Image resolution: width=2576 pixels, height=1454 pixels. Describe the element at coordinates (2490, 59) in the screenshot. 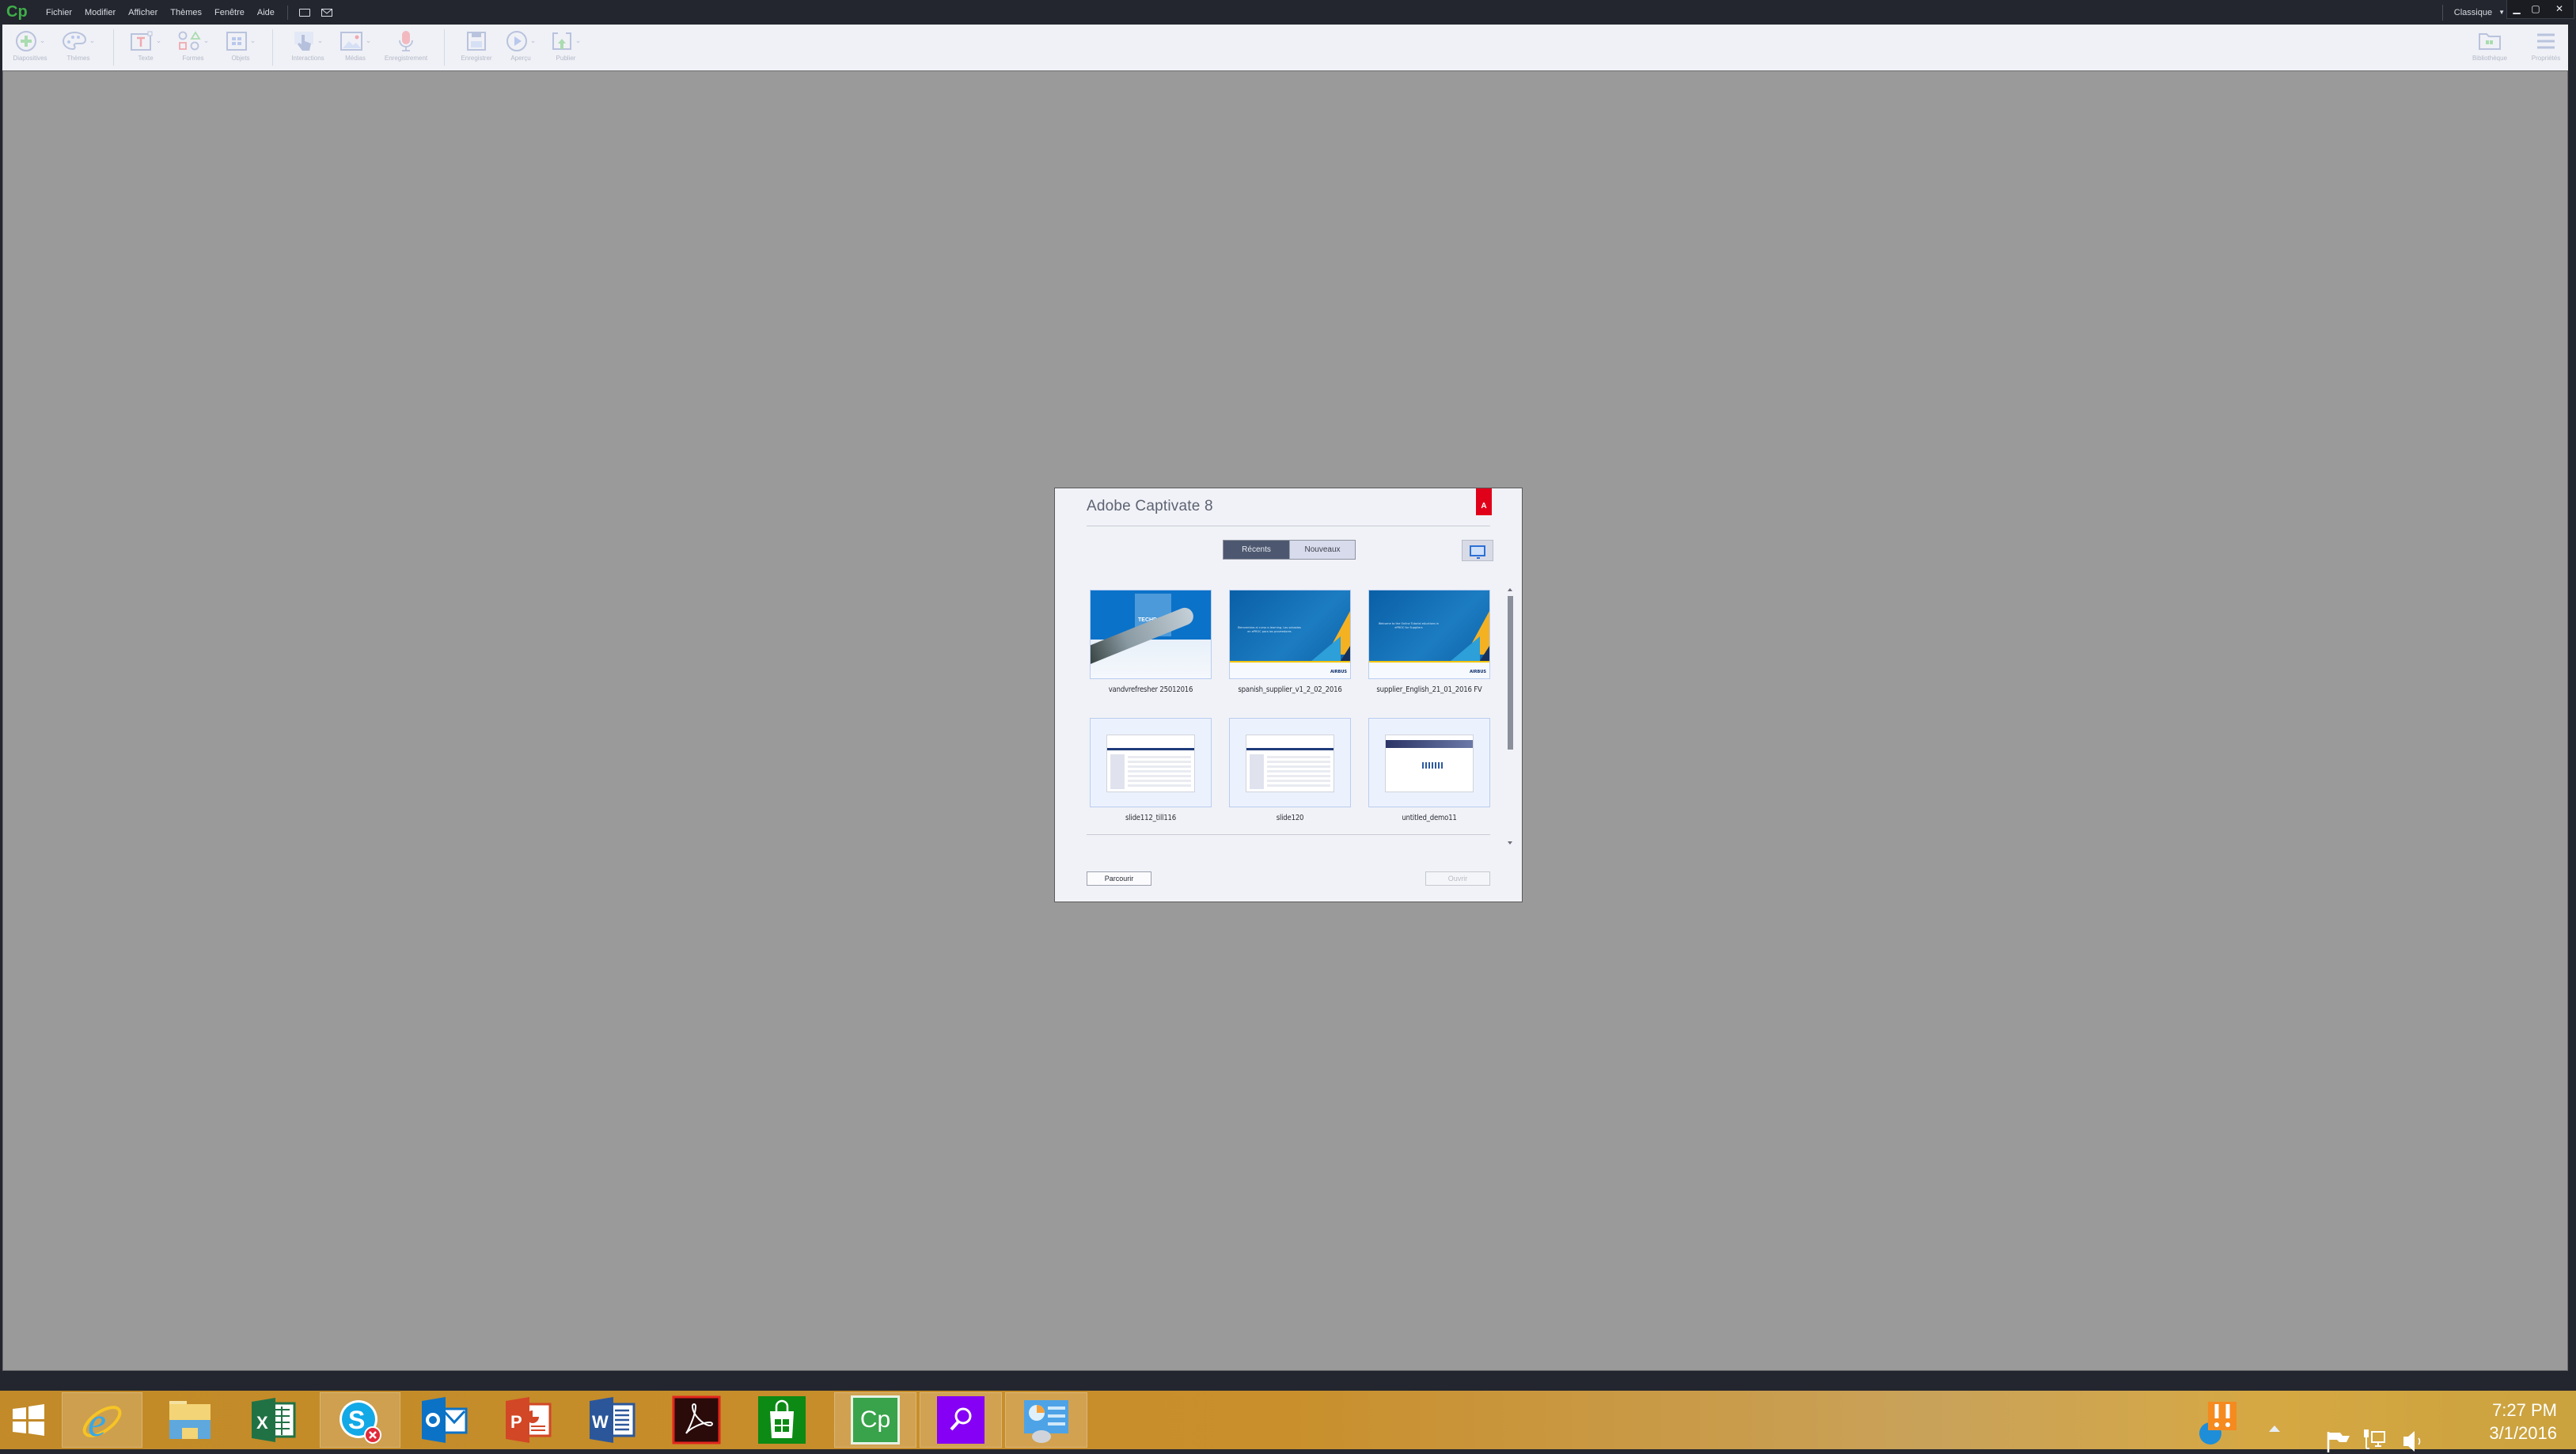

I see `tool-label: Bibliothèque` at that location.